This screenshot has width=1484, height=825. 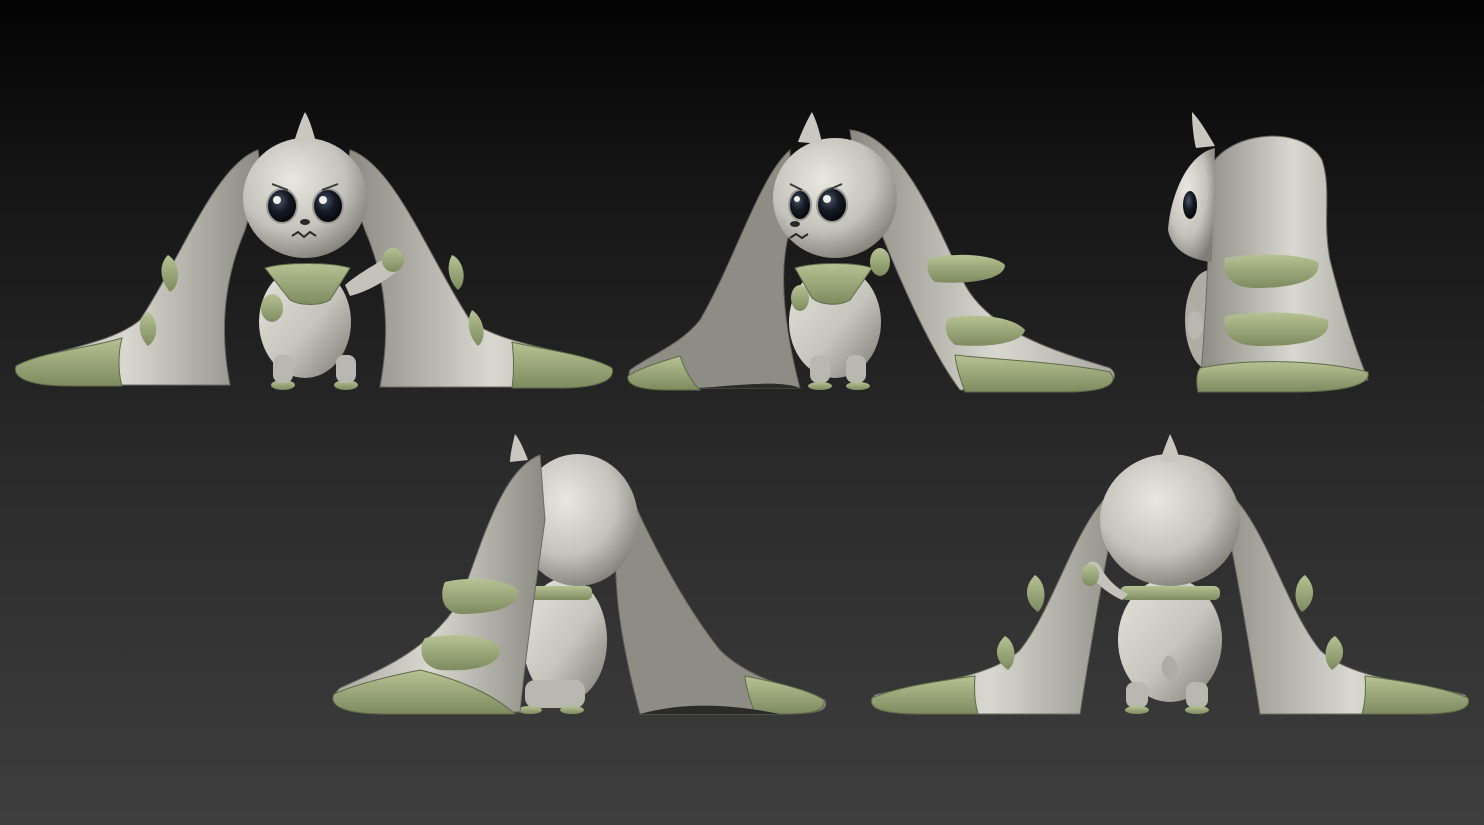 I want to click on left-hand, so click(x=1090, y=575).